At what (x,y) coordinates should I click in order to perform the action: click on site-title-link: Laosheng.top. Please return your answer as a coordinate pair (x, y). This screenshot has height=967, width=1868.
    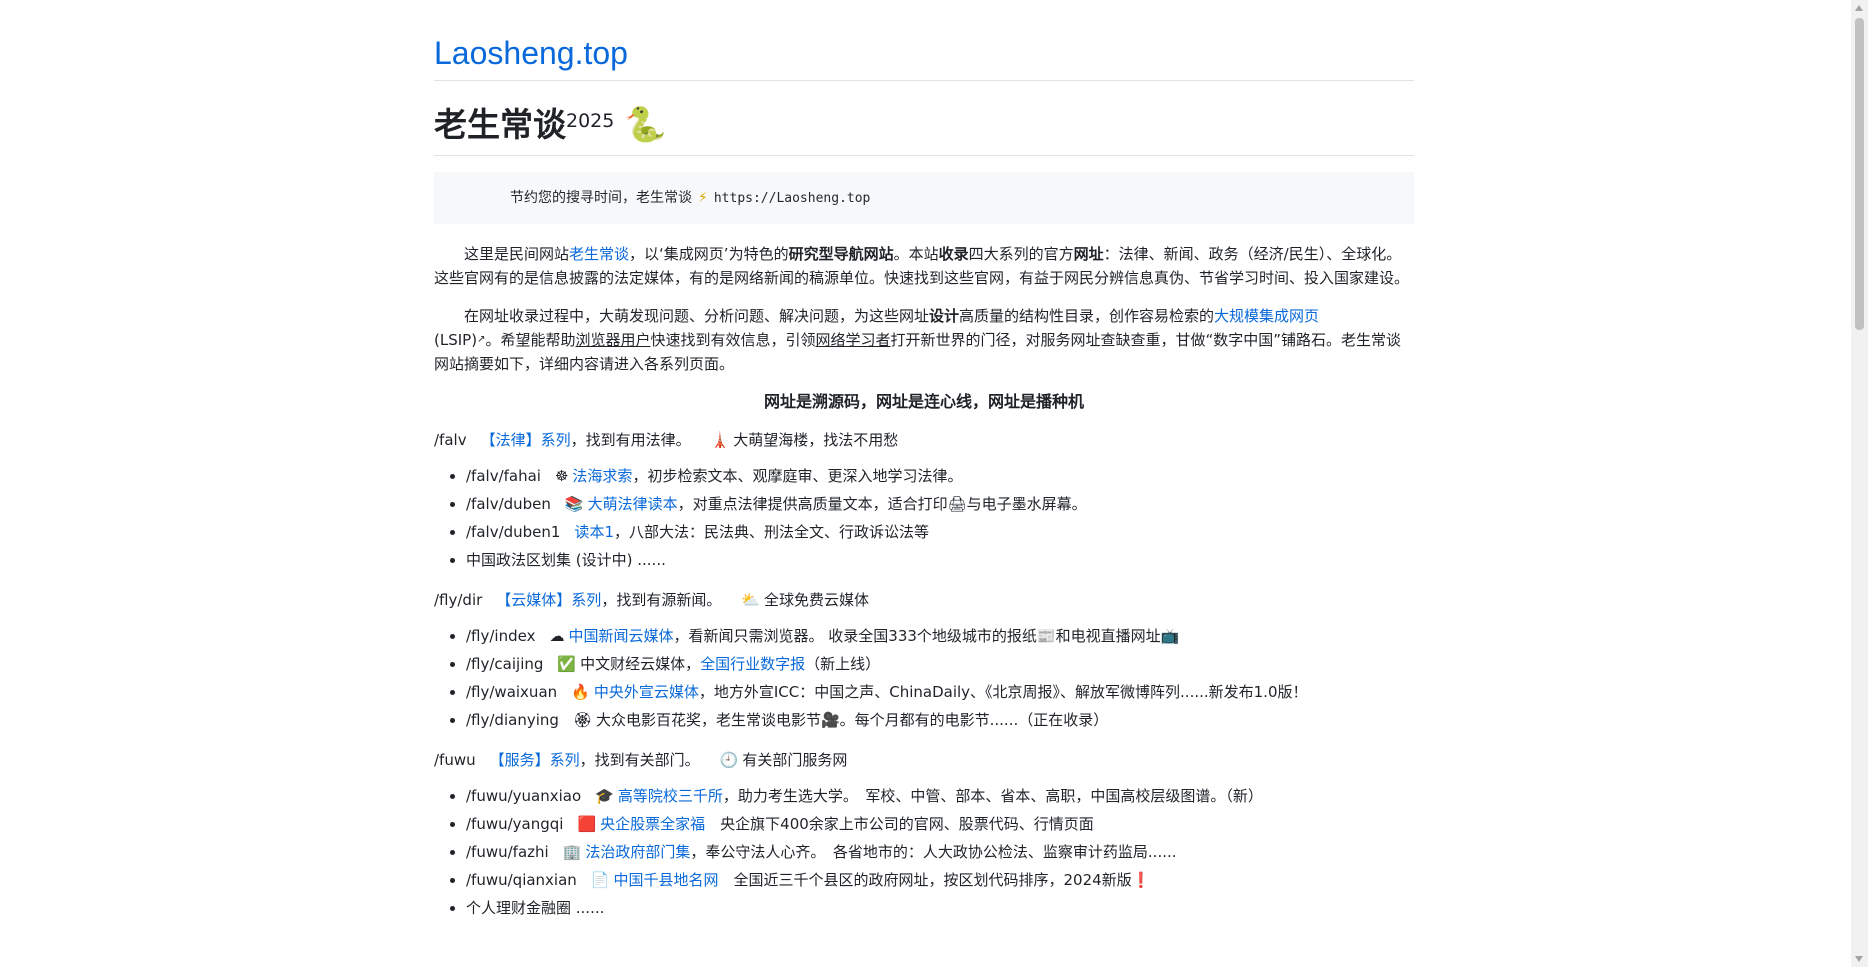
    Looking at the image, I should click on (531, 53).